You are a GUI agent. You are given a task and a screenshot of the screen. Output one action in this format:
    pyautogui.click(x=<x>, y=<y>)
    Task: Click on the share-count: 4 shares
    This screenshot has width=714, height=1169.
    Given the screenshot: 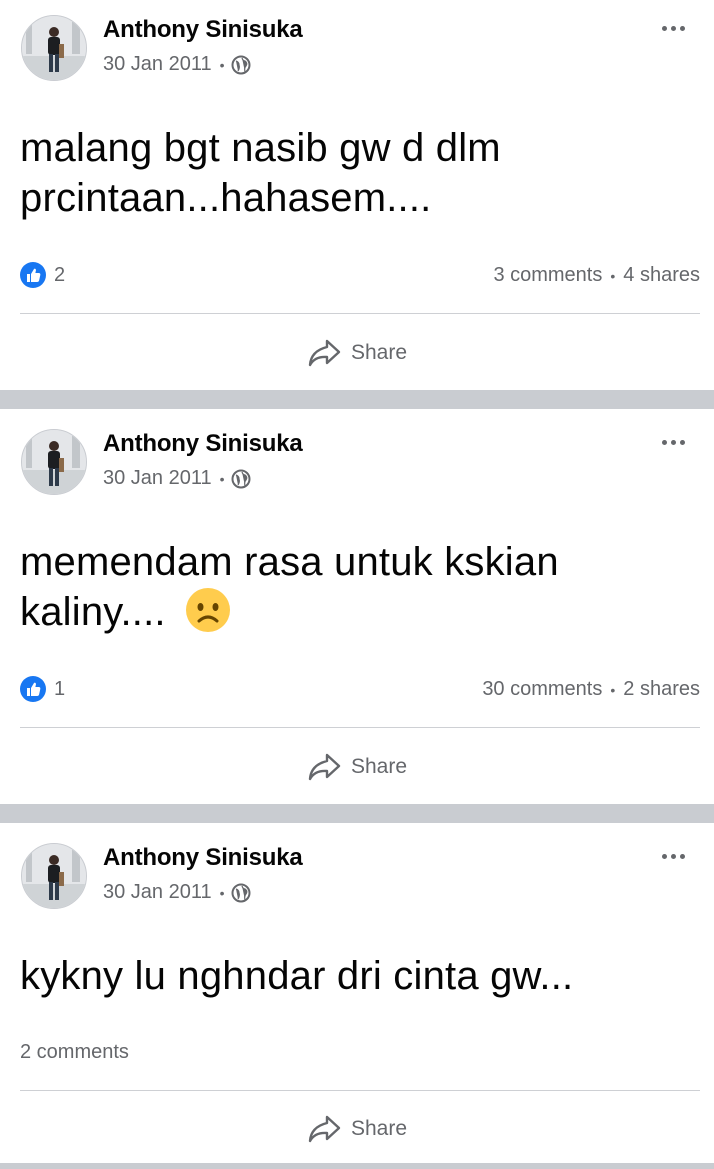 What is the action you would take?
    pyautogui.click(x=661, y=275)
    